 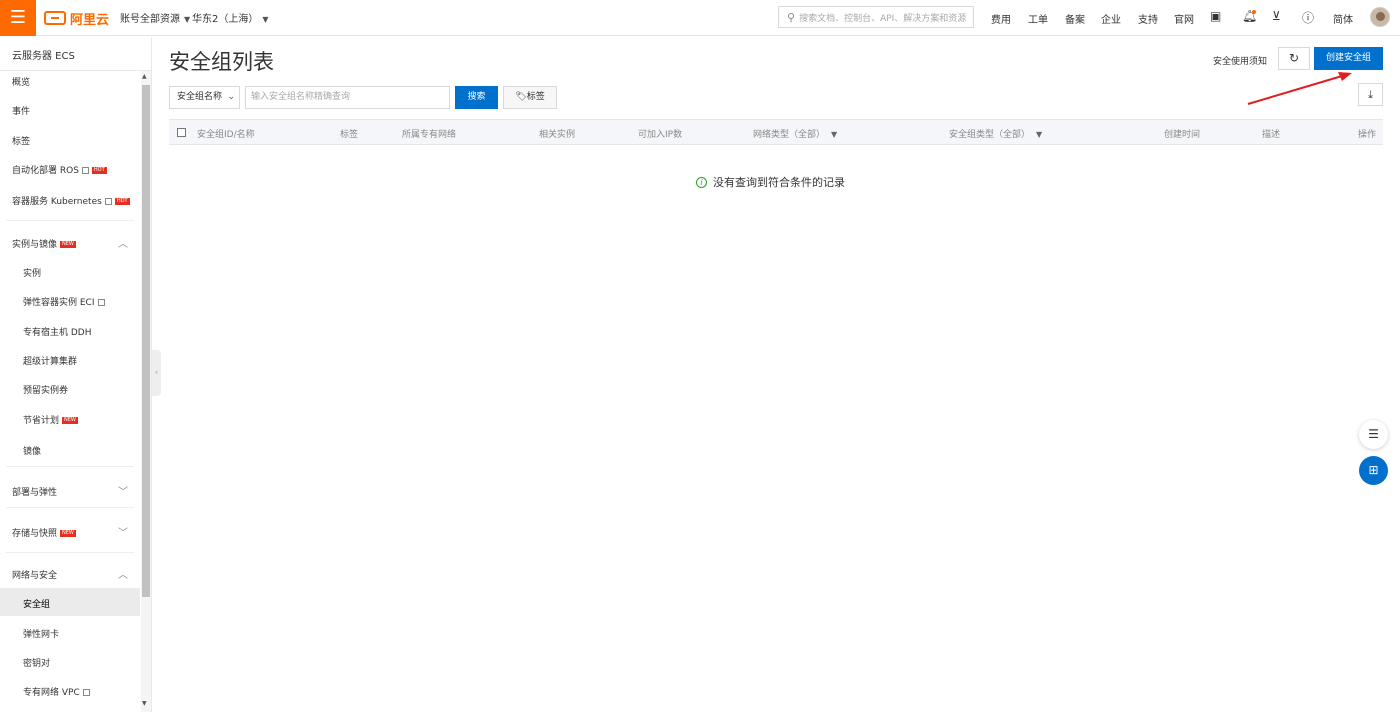 I want to click on nav-enterprise: 企业, so click(x=1111, y=18).